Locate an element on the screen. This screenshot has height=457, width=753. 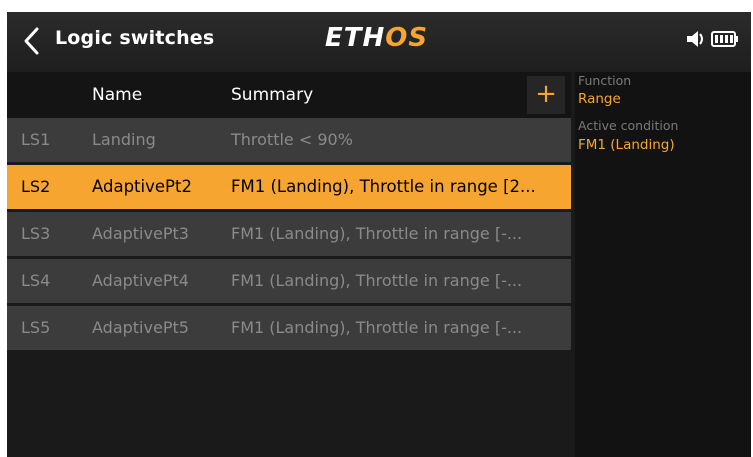
switch-name: AdaptivePt4 is located at coordinates (140, 280).